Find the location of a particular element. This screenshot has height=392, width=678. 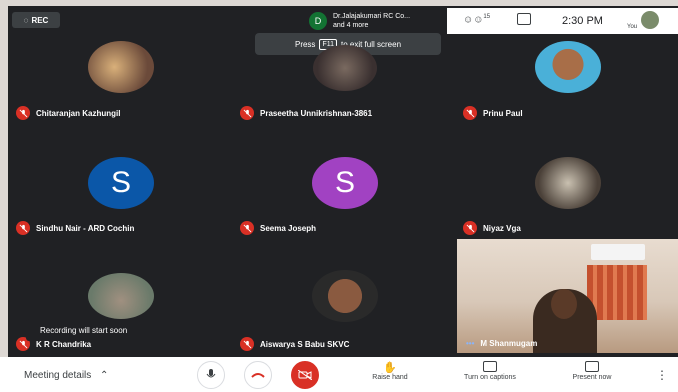

fullscreen-prefix: Press is located at coordinates (305, 44).